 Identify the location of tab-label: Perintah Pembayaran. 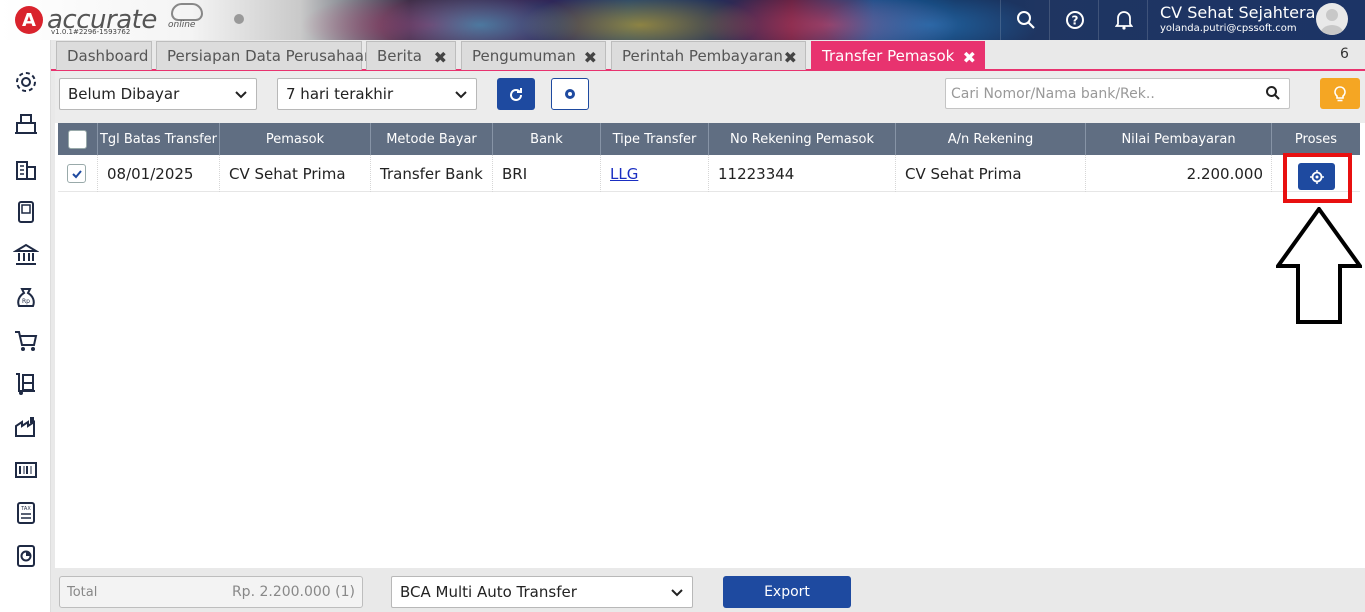
(702, 56).